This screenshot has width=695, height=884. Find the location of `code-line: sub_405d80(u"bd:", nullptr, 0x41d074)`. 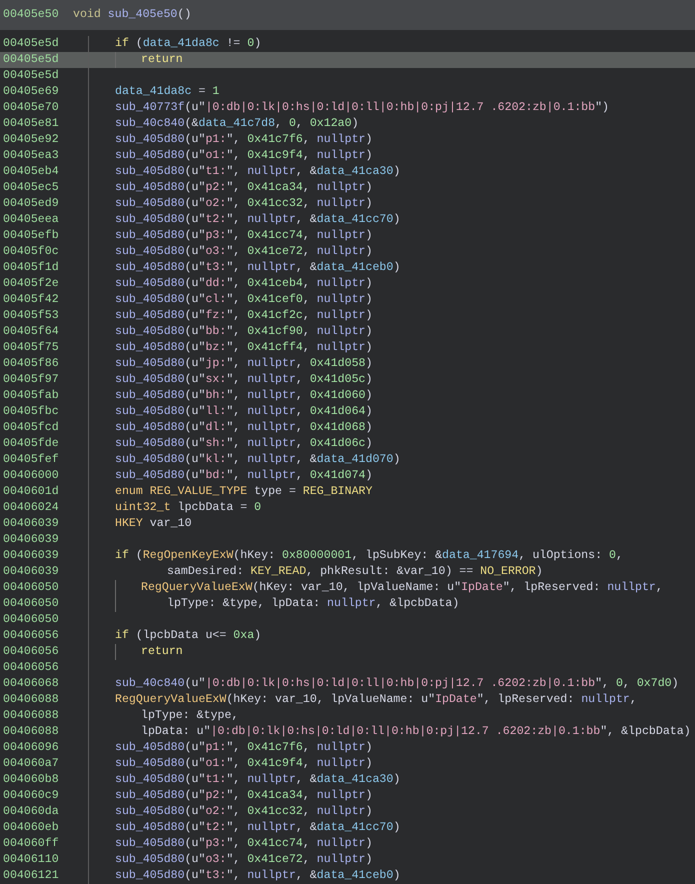

code-line: sub_405d80(u"bd:", nullptr, 0x41d074) is located at coordinates (243, 476).